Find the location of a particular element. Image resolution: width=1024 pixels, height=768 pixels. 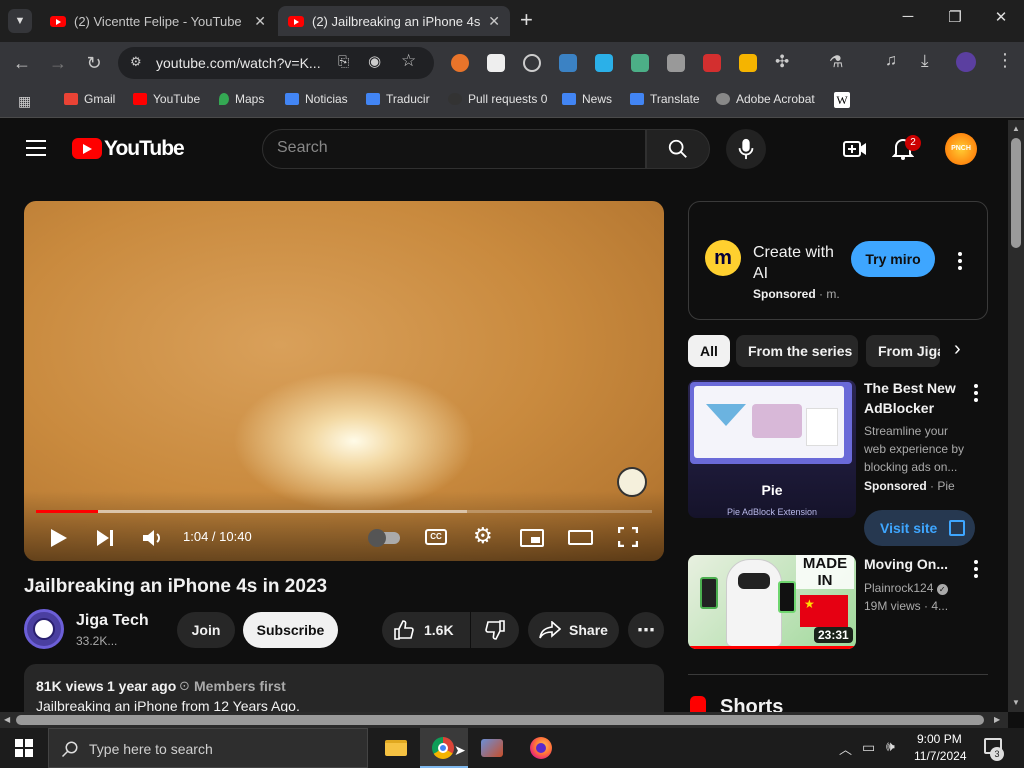

bookmark-news: News is located at coordinates (587, 99).